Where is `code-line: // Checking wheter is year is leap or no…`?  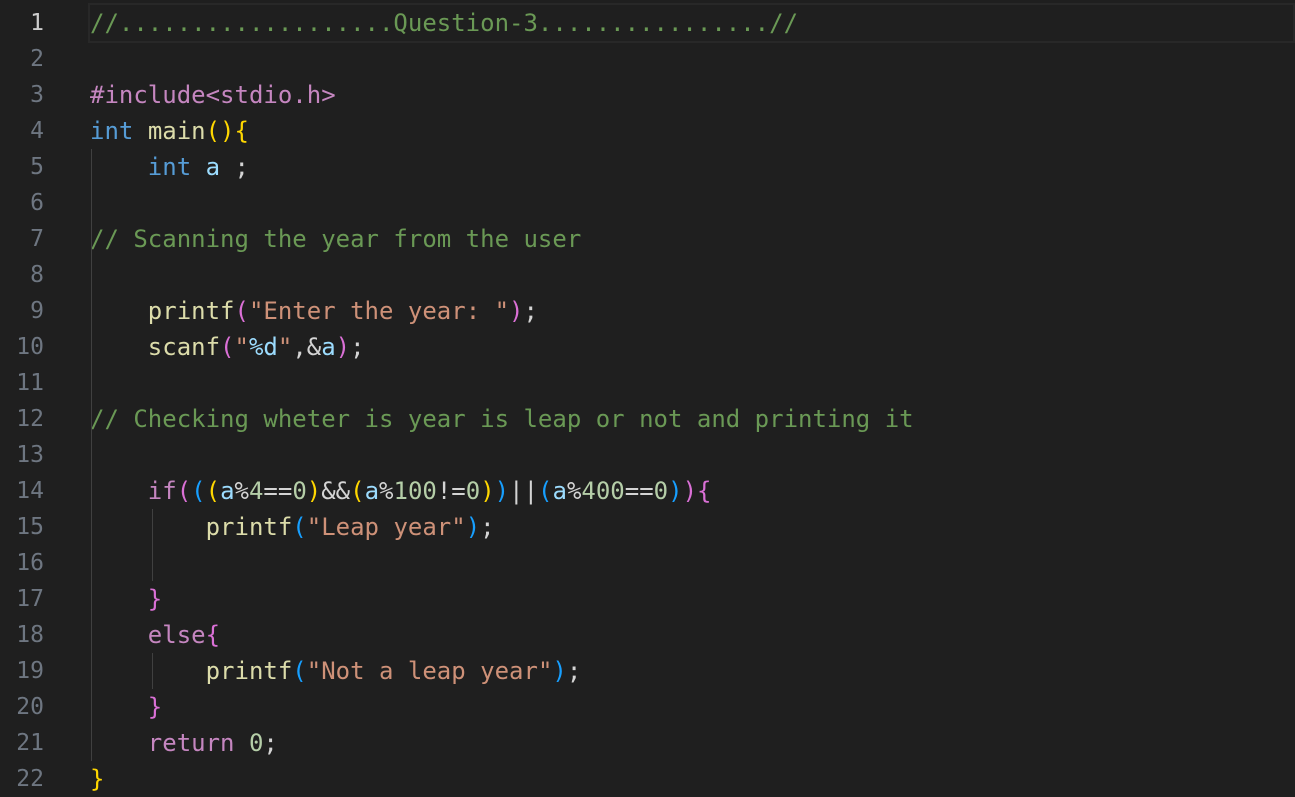
code-line: // Checking wheter is year is leap or no… is located at coordinates (692, 419).